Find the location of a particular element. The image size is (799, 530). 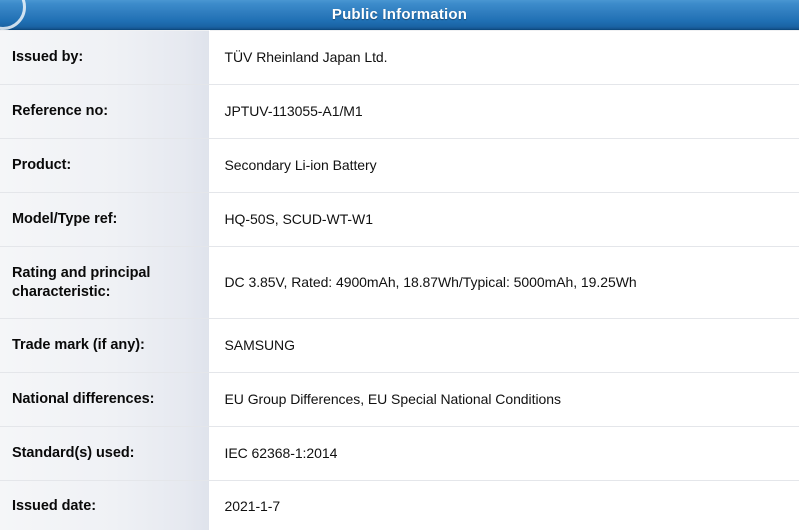

table-row: Model/Type ref: HQ-50S, SCUD-WT-W1 is located at coordinates (399, 219).